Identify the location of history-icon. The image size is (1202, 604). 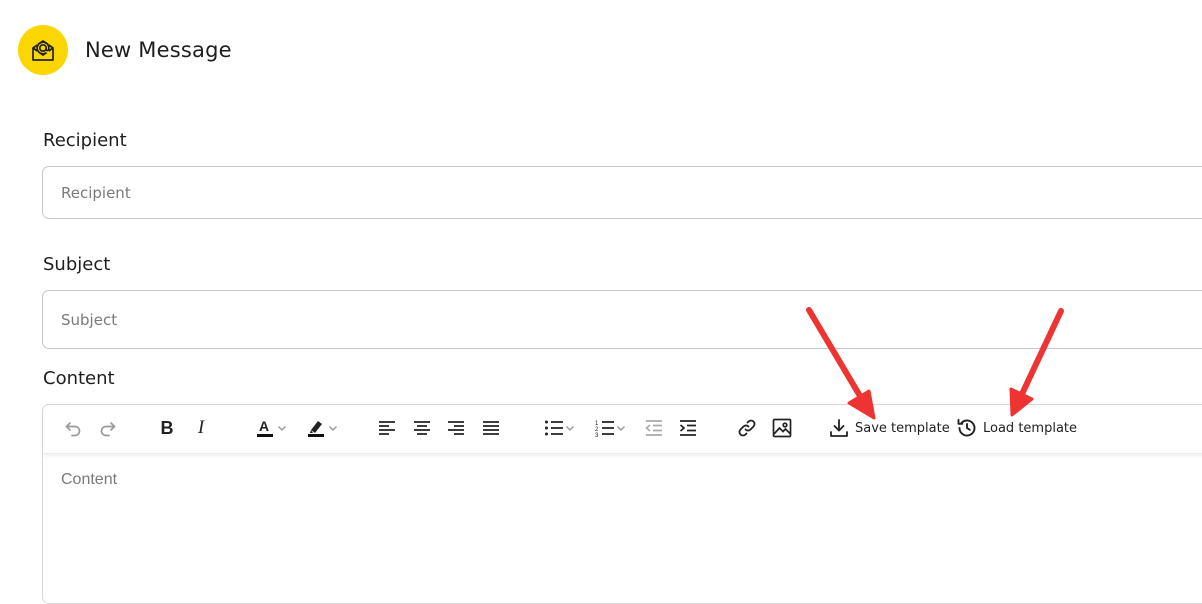
(966, 428).